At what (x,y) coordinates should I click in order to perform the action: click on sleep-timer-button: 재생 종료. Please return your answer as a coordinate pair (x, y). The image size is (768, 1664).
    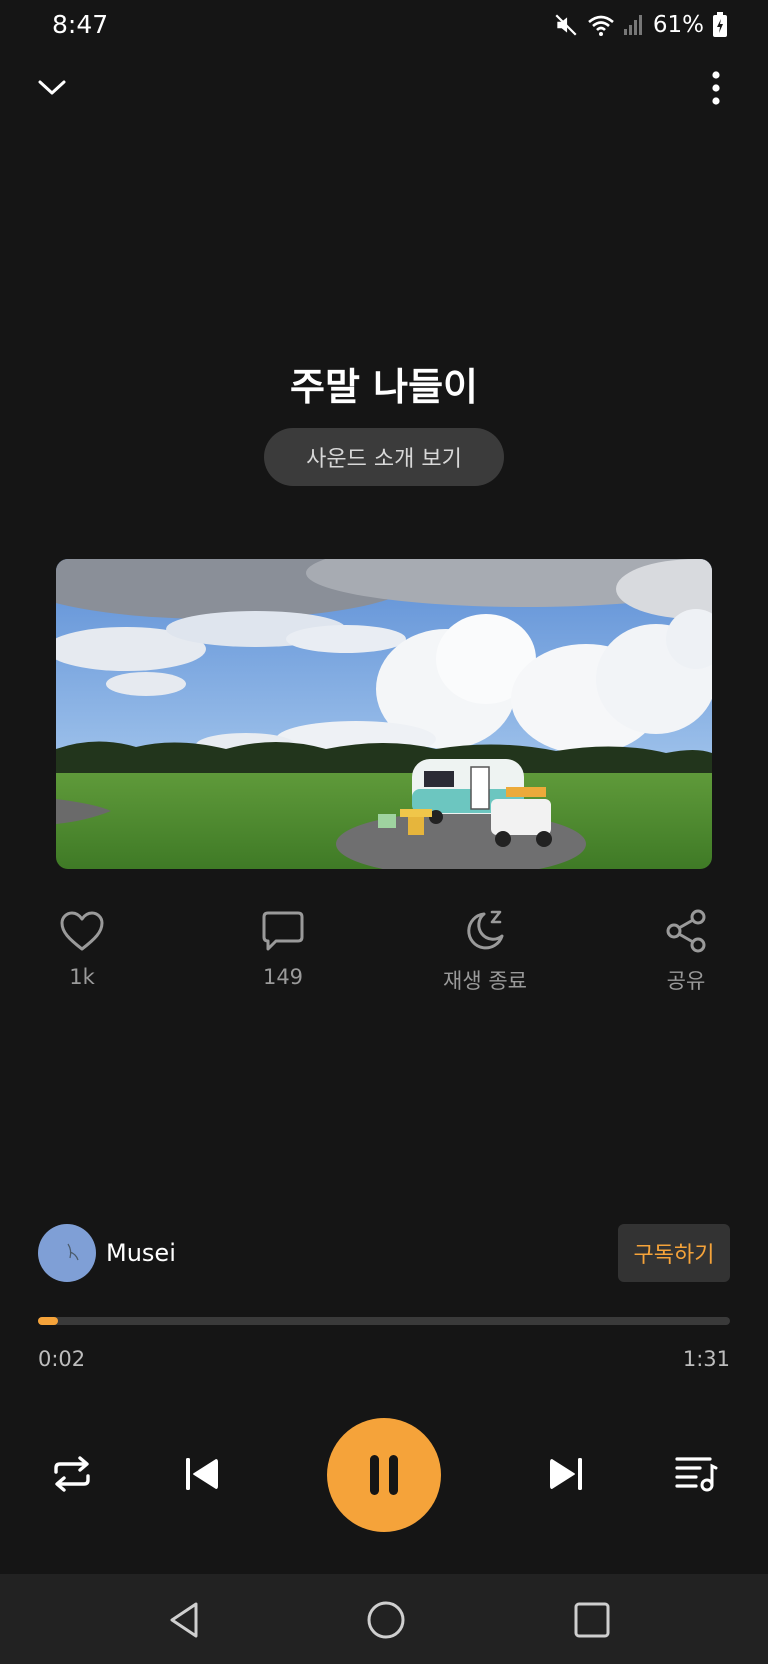
    Looking at the image, I should click on (485, 950).